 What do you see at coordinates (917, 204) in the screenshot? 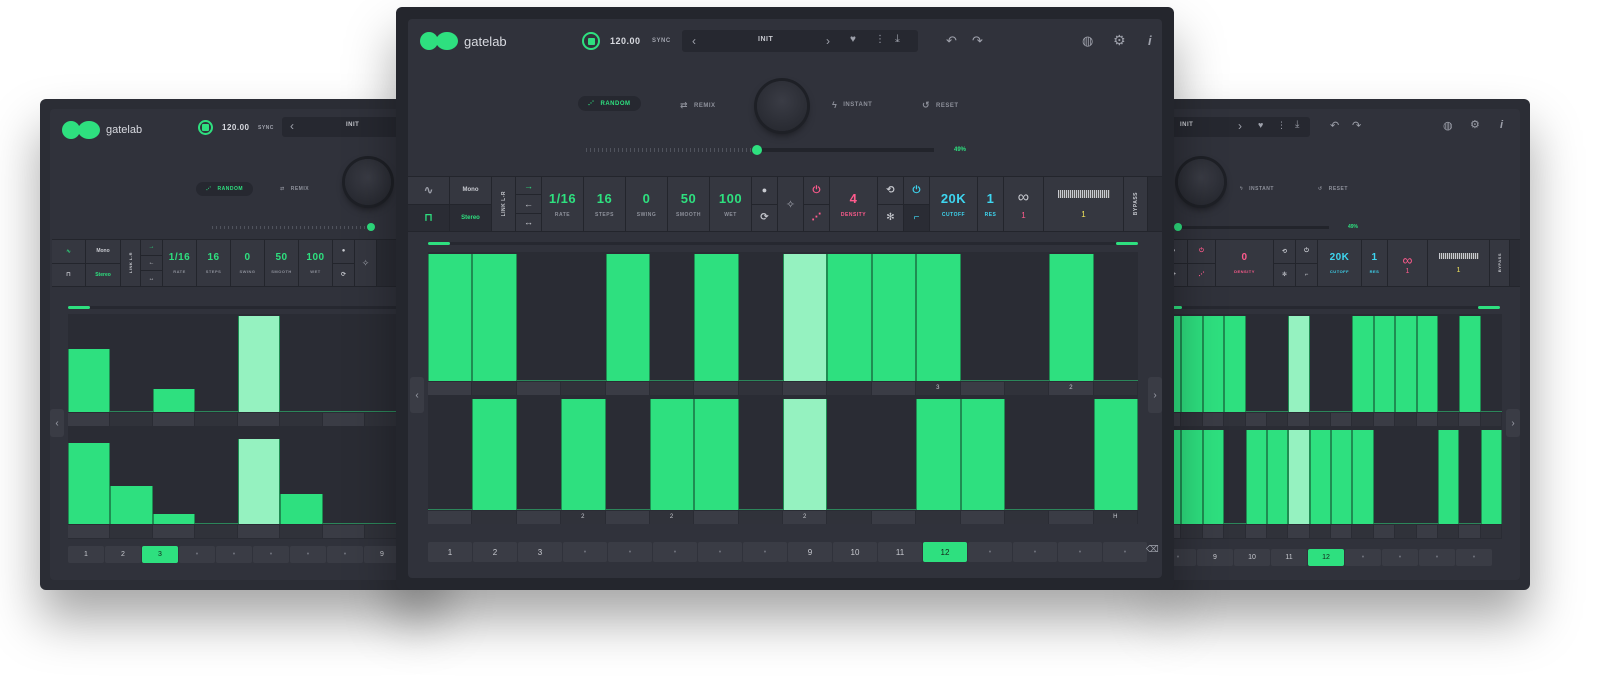
I see `filter-type-main: ⏻ ⌐` at bounding box center [917, 204].